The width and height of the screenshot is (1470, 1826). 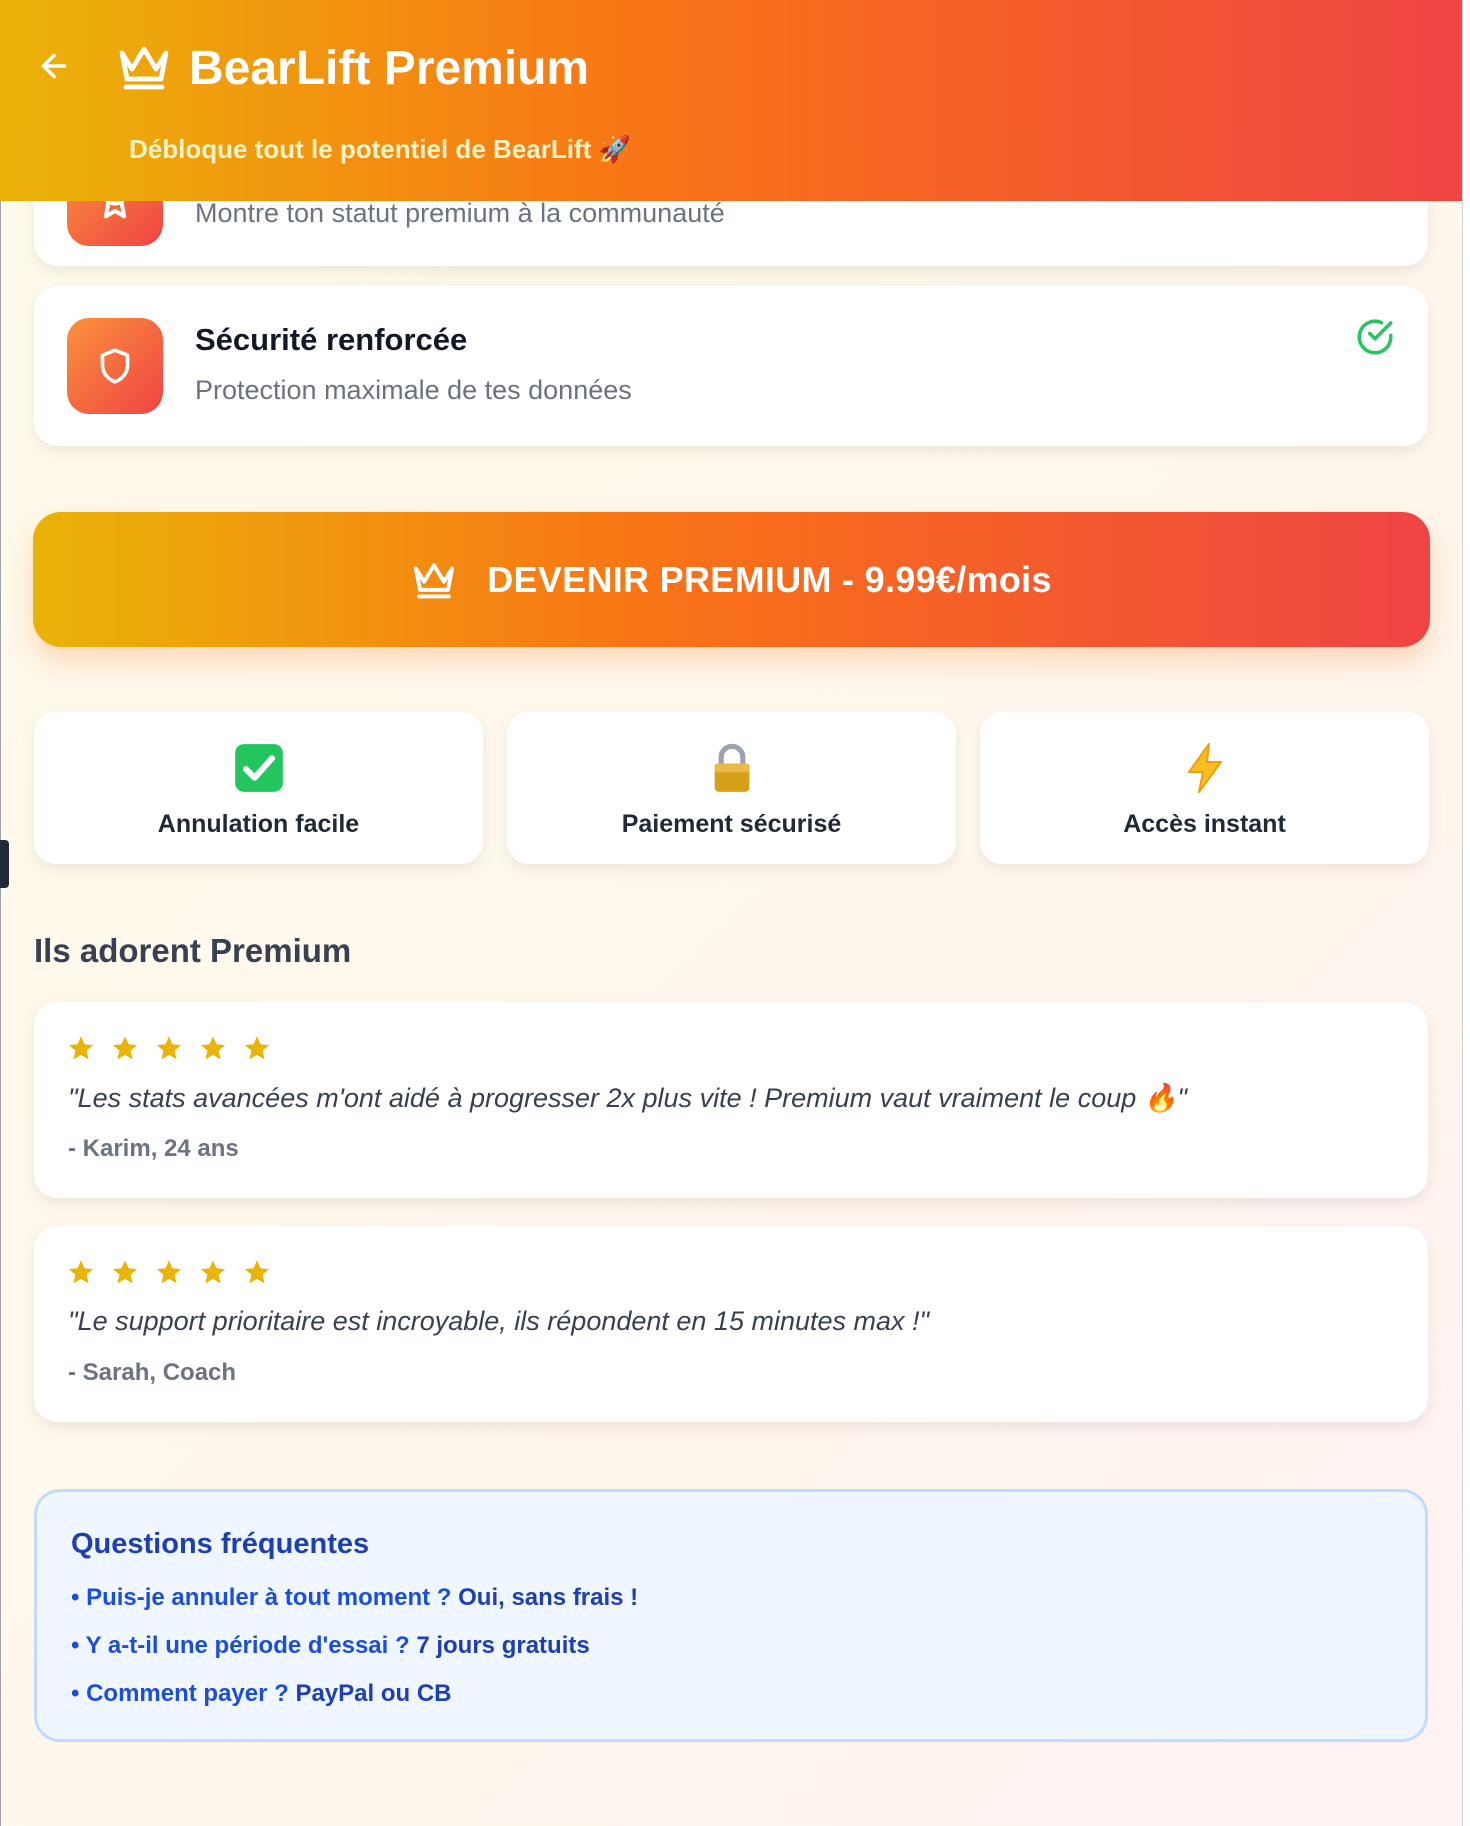 What do you see at coordinates (265, 1597) in the screenshot?
I see `faq-question: • Puis-je annuler à tout moment ?` at bounding box center [265, 1597].